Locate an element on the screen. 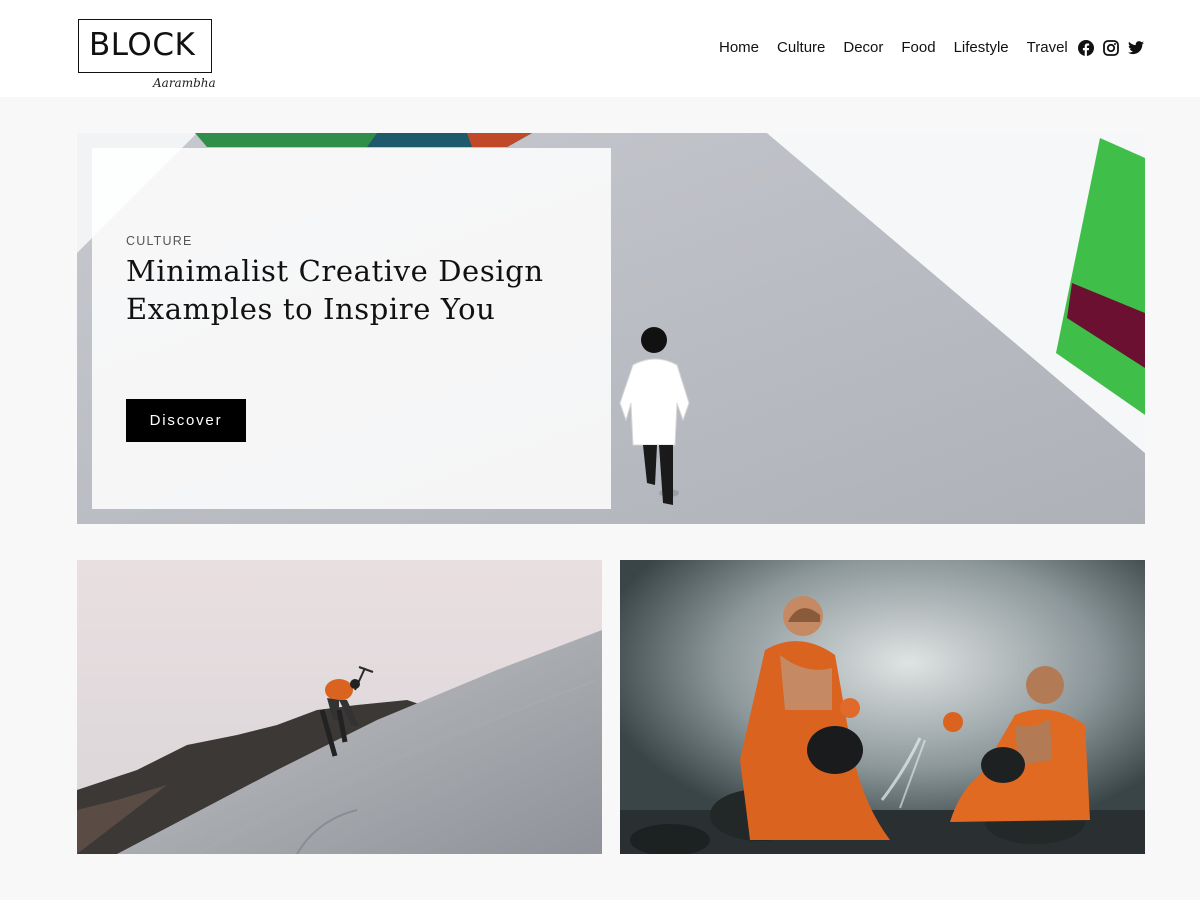 Image resolution: width=1200 pixels, height=900 pixels. post-card-climber is located at coordinates (339, 707).